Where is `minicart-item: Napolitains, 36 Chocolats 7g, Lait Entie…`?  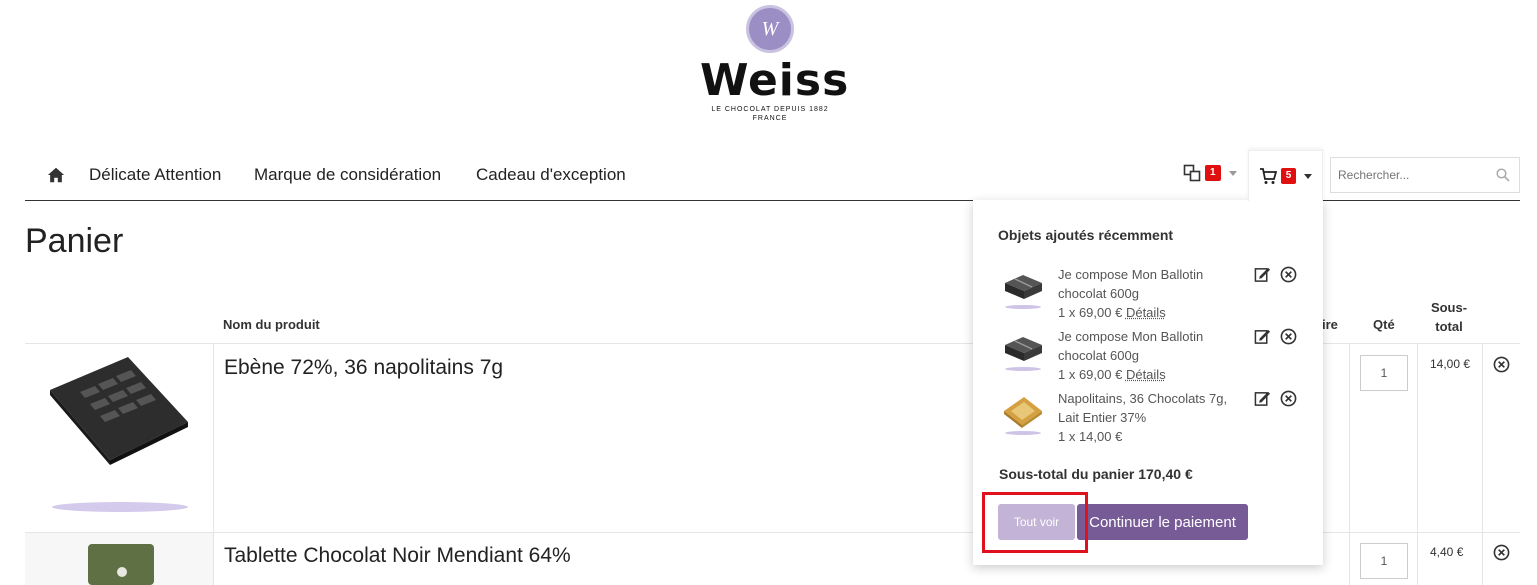 minicart-item: Napolitains, 36 Chocolats 7g, Lait Entie… is located at coordinates (1153, 419).